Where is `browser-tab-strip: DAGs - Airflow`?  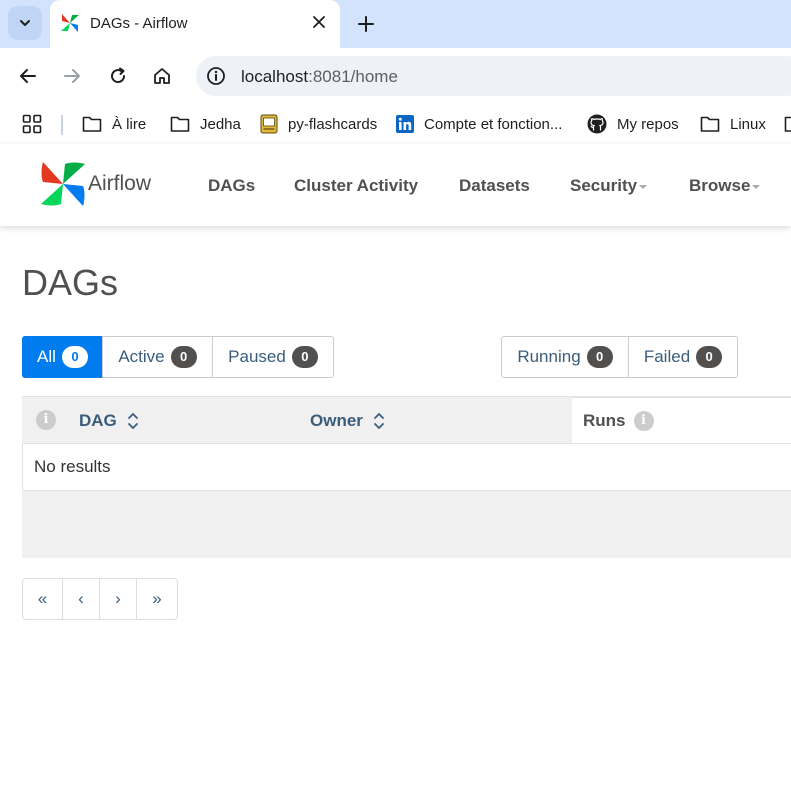
browser-tab-strip: DAGs - Airflow is located at coordinates (395, 24).